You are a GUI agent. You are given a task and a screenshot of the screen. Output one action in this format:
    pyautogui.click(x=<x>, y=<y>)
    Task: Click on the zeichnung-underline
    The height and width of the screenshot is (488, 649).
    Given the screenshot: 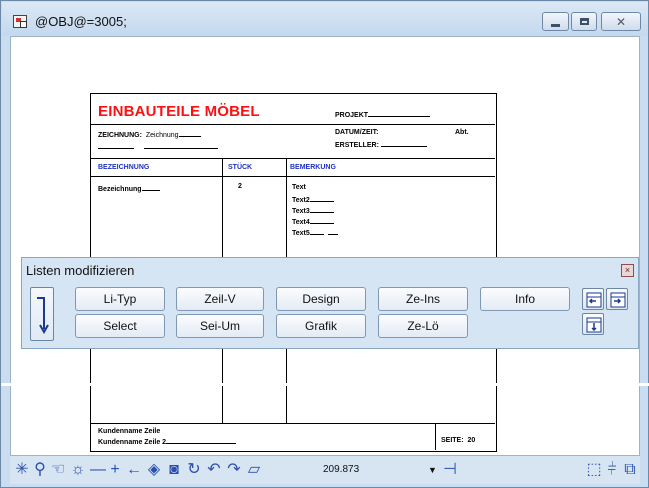 What is the action you would take?
    pyautogui.click(x=158, y=146)
    